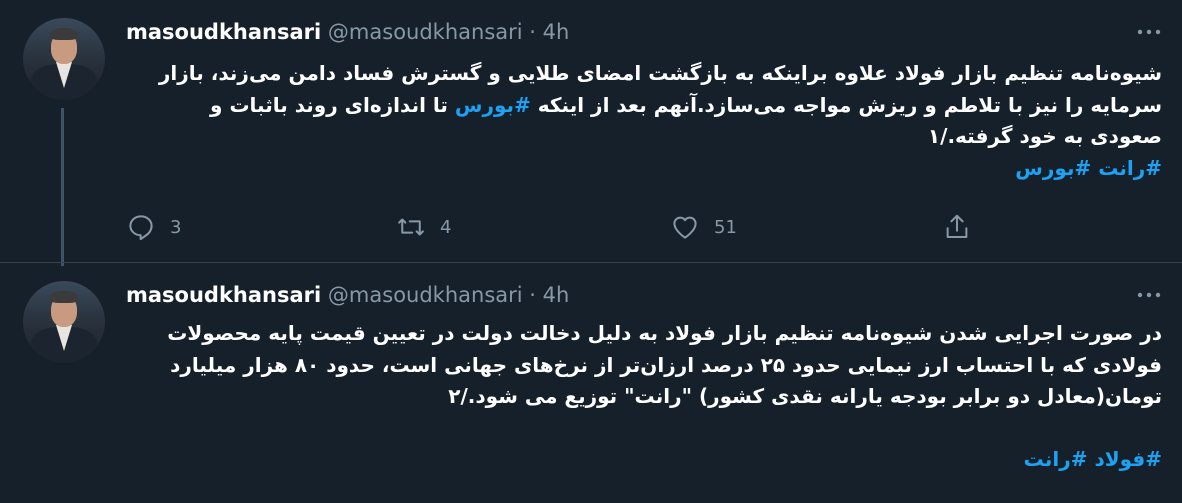 This screenshot has height=503, width=1182. Describe the element at coordinates (1044, 136) in the screenshot. I see `tweet-text-line: صعودی به خود گرفته./۱` at that location.